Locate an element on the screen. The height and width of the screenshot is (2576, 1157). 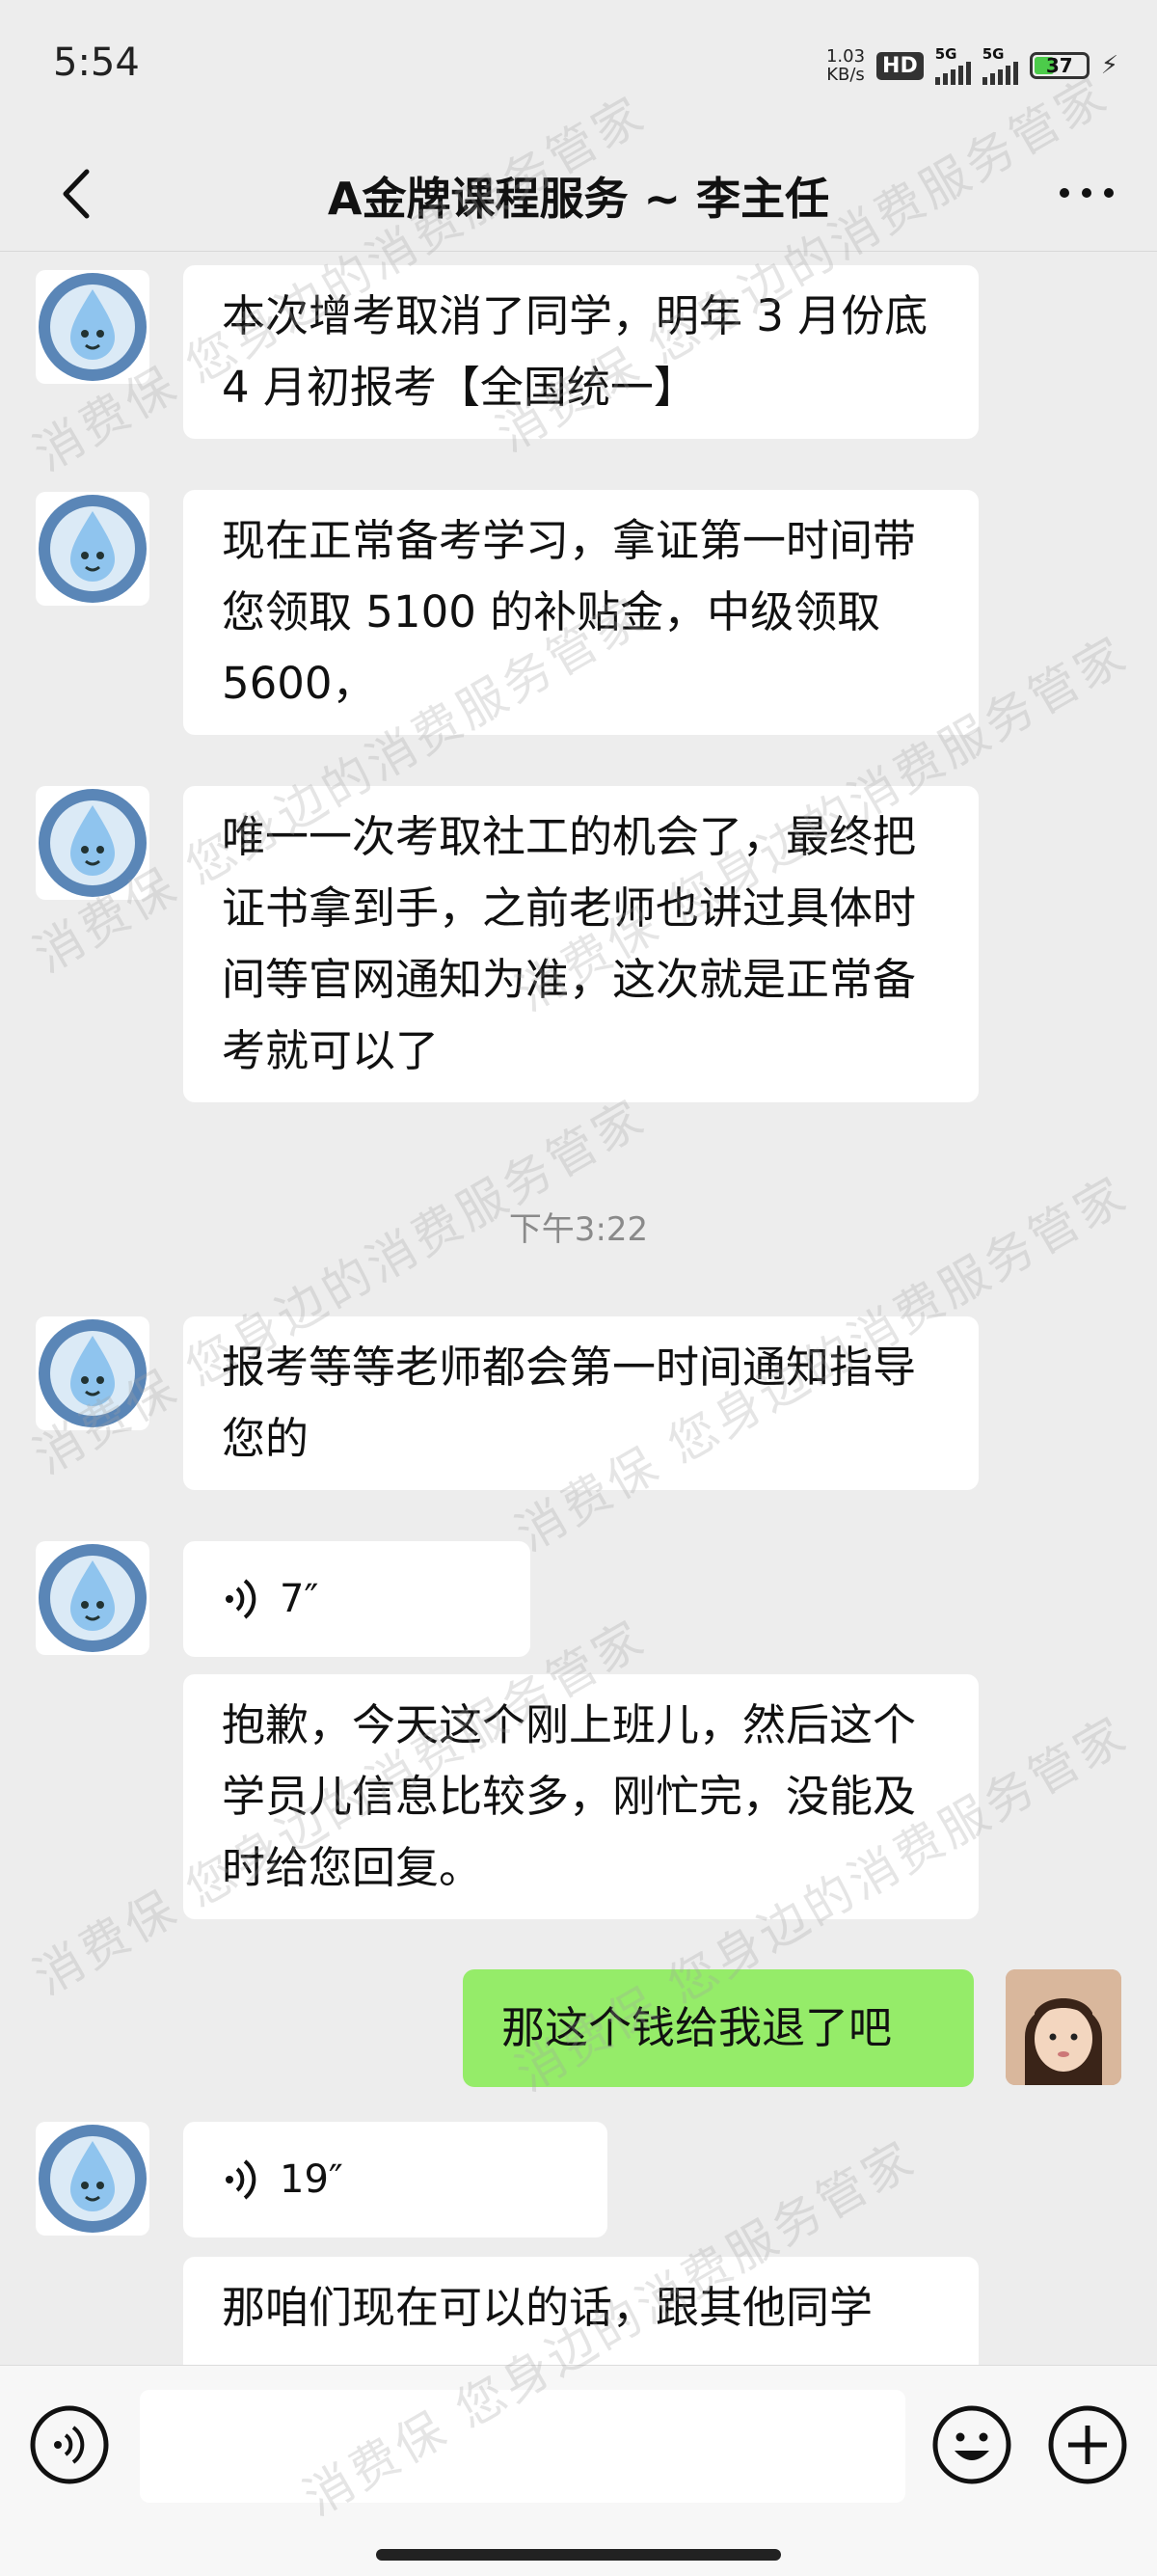
voice-message-bubble: 7″ is located at coordinates (356, 1599).